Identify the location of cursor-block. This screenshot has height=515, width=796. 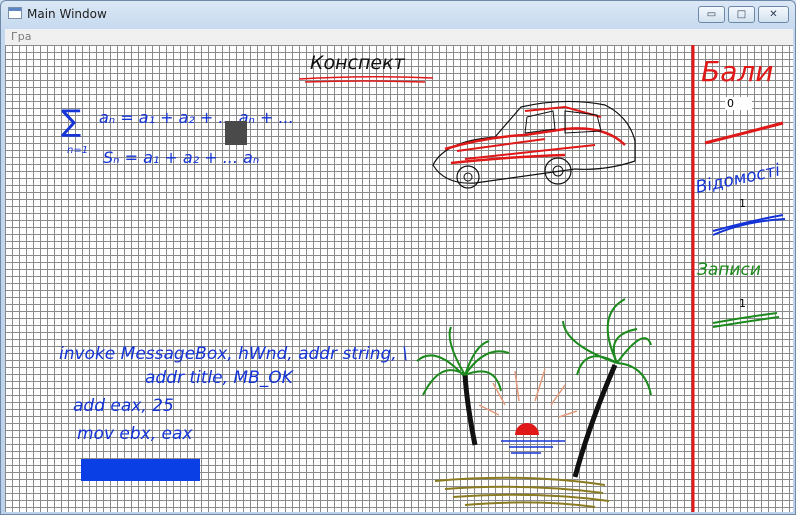
(236, 133).